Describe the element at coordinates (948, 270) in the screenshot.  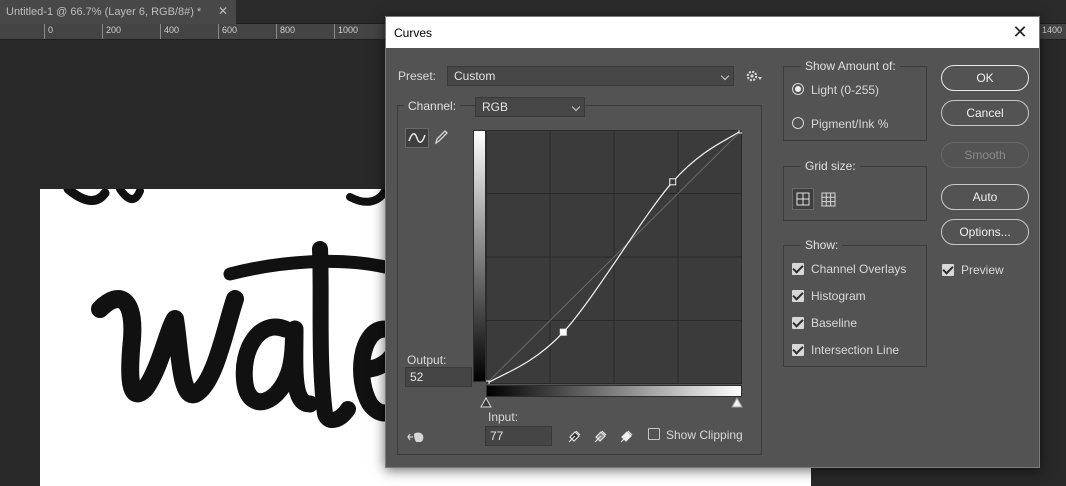
I see `preview-checkbox` at that location.